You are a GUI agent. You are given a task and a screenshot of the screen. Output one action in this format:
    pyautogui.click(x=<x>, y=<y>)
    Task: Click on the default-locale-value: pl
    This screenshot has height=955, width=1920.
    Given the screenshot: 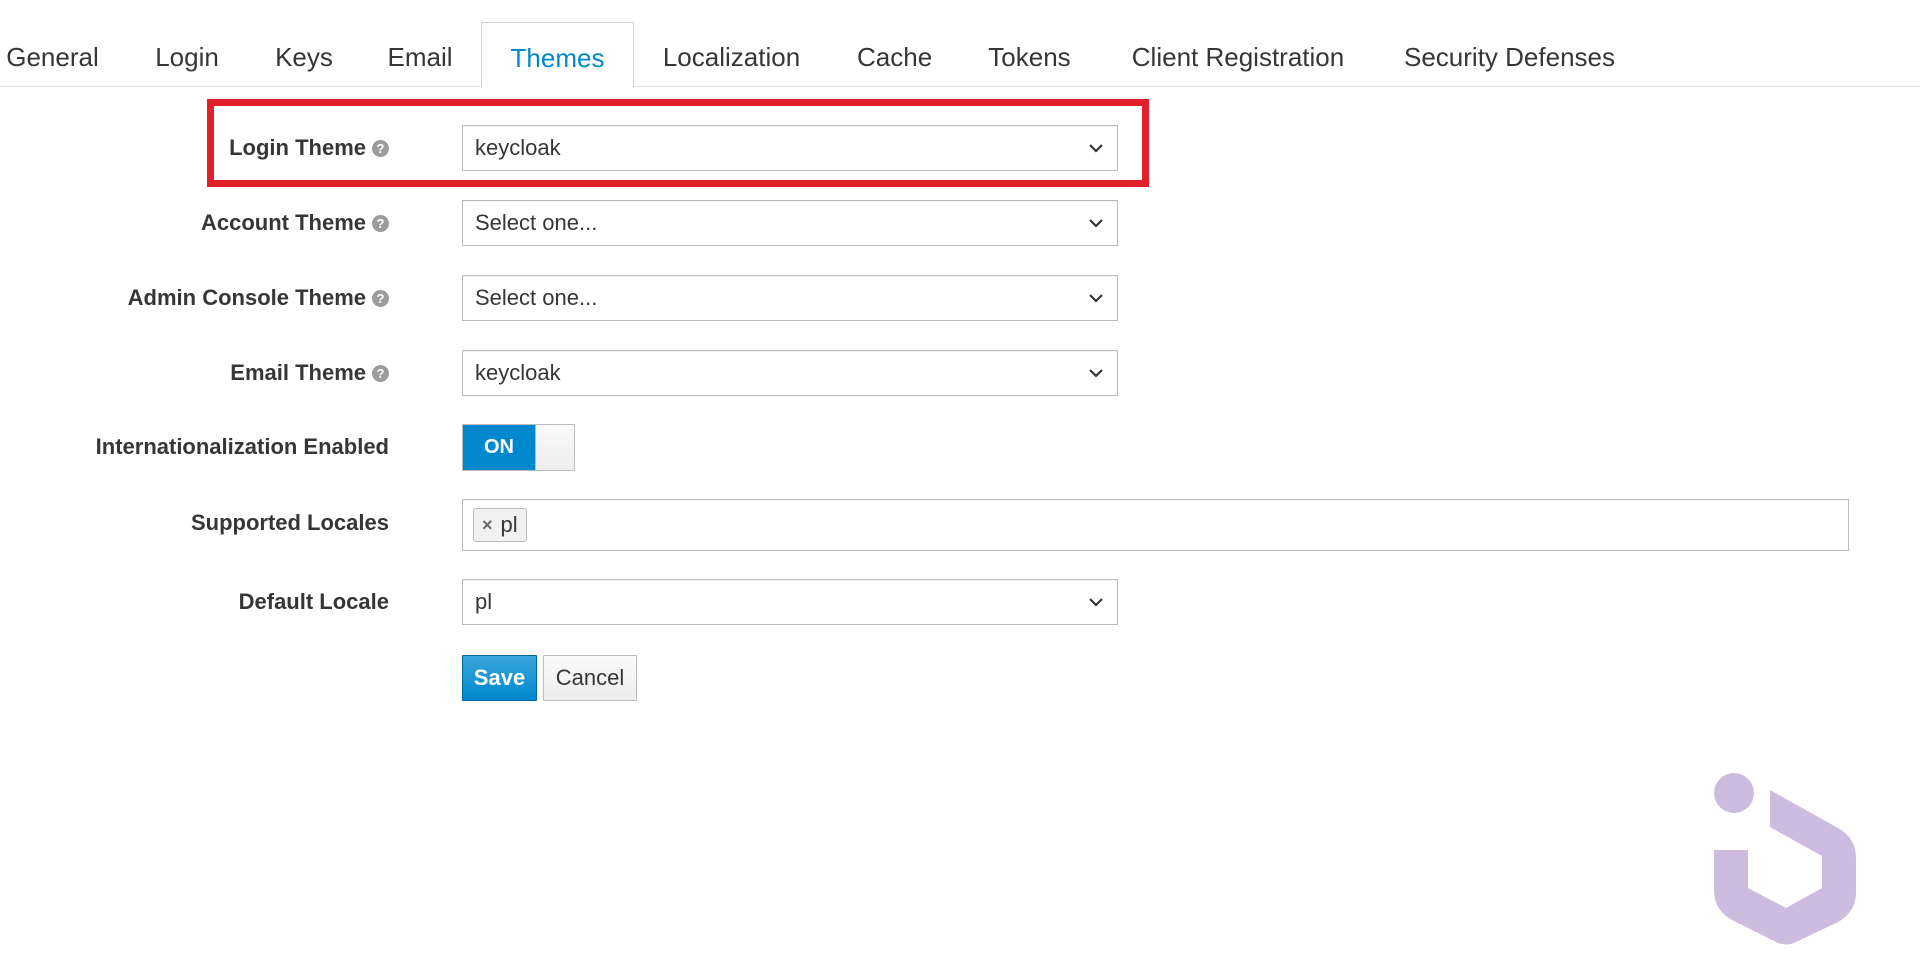 What is the action you would take?
    pyautogui.click(x=484, y=601)
    